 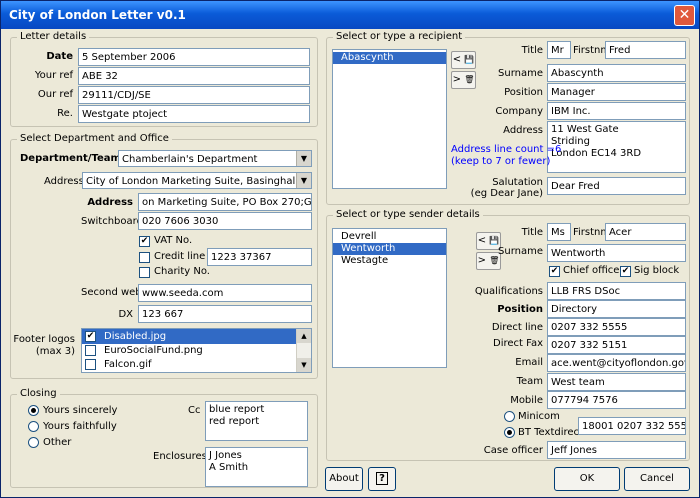 What do you see at coordinates (225, 293) in the screenshot?
I see `second-web-input: www.seeda.com` at bounding box center [225, 293].